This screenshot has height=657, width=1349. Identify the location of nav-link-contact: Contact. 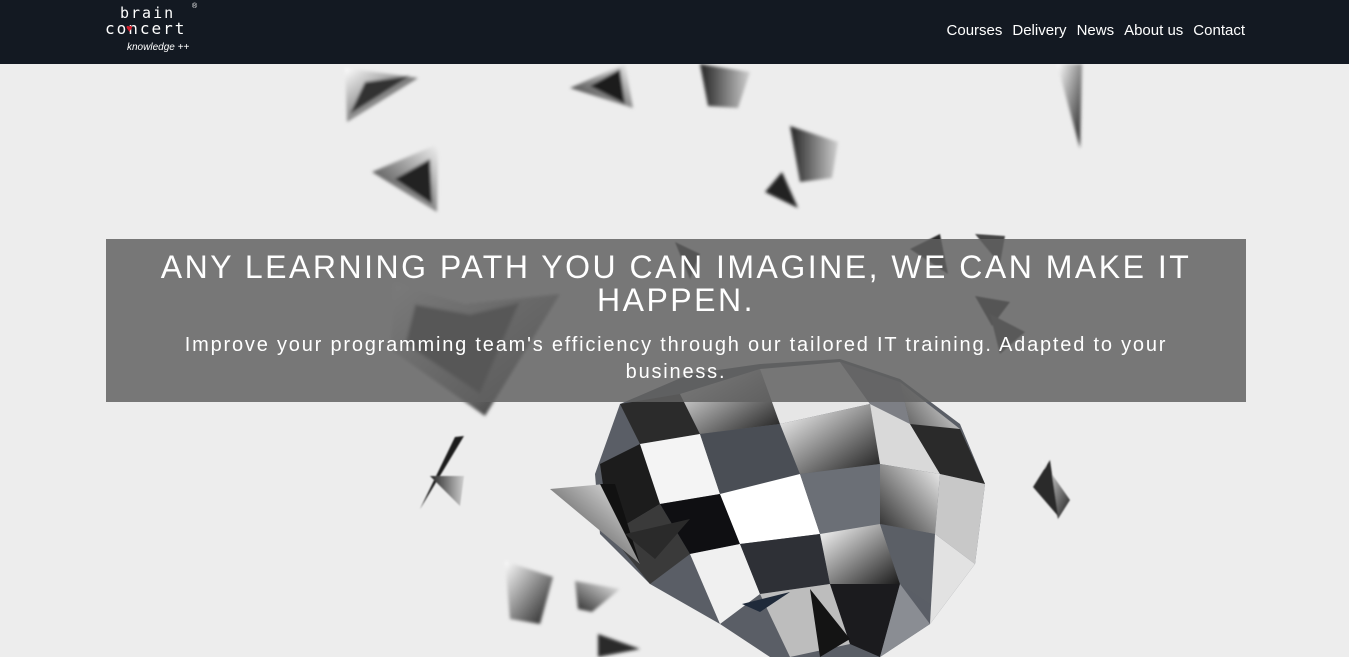
(1219, 31).